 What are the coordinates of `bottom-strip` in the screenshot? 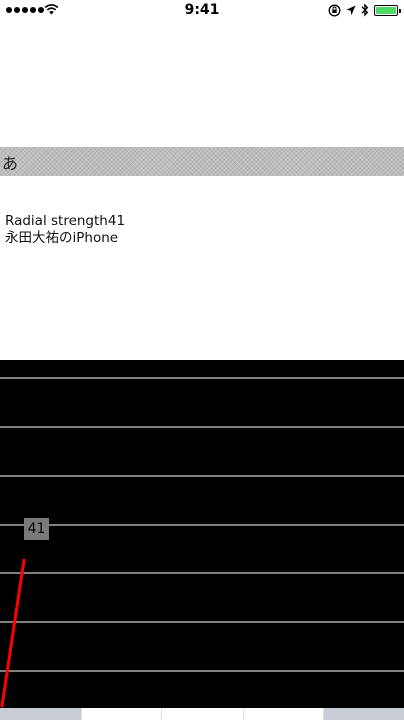 It's located at (202, 714).